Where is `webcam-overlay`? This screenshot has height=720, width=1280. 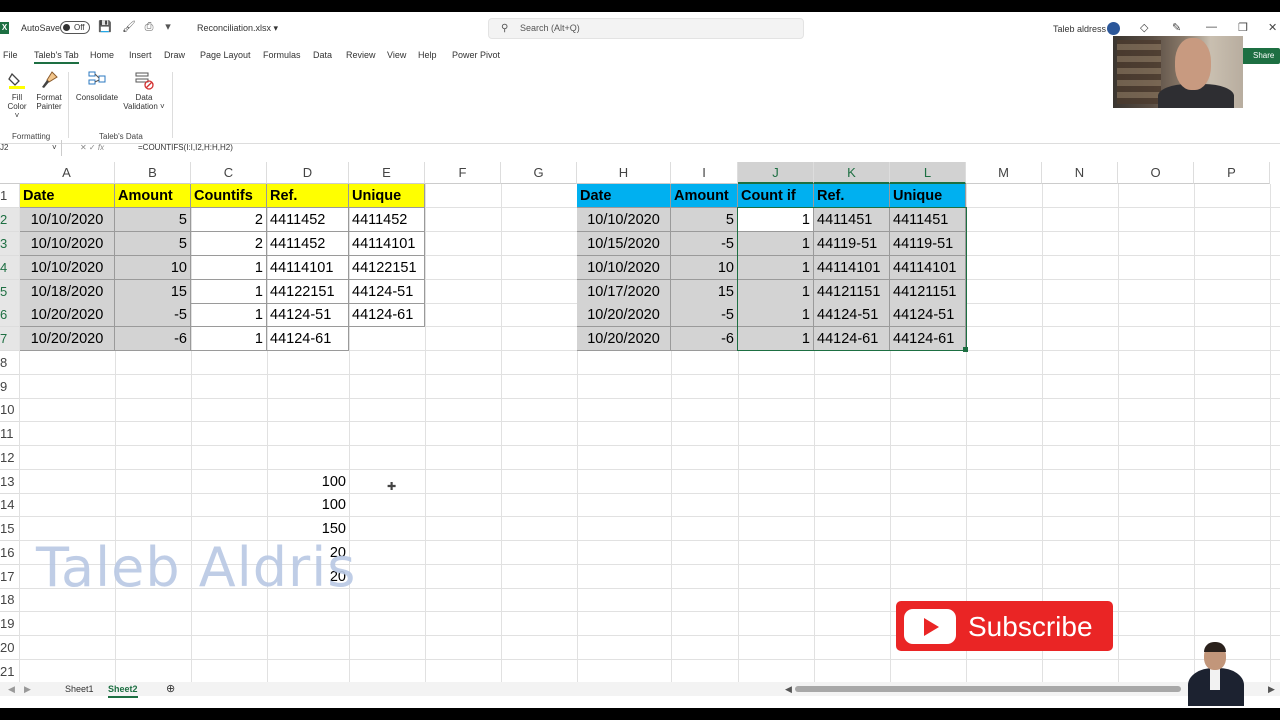
webcam-overlay is located at coordinates (1178, 72).